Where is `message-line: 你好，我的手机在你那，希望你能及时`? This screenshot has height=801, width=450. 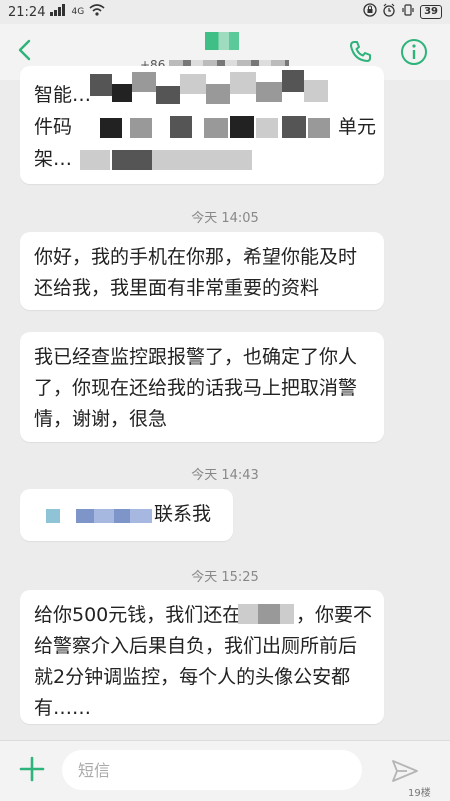
message-line: 你好，我的手机在你那，希望你能及时 is located at coordinates (196, 257).